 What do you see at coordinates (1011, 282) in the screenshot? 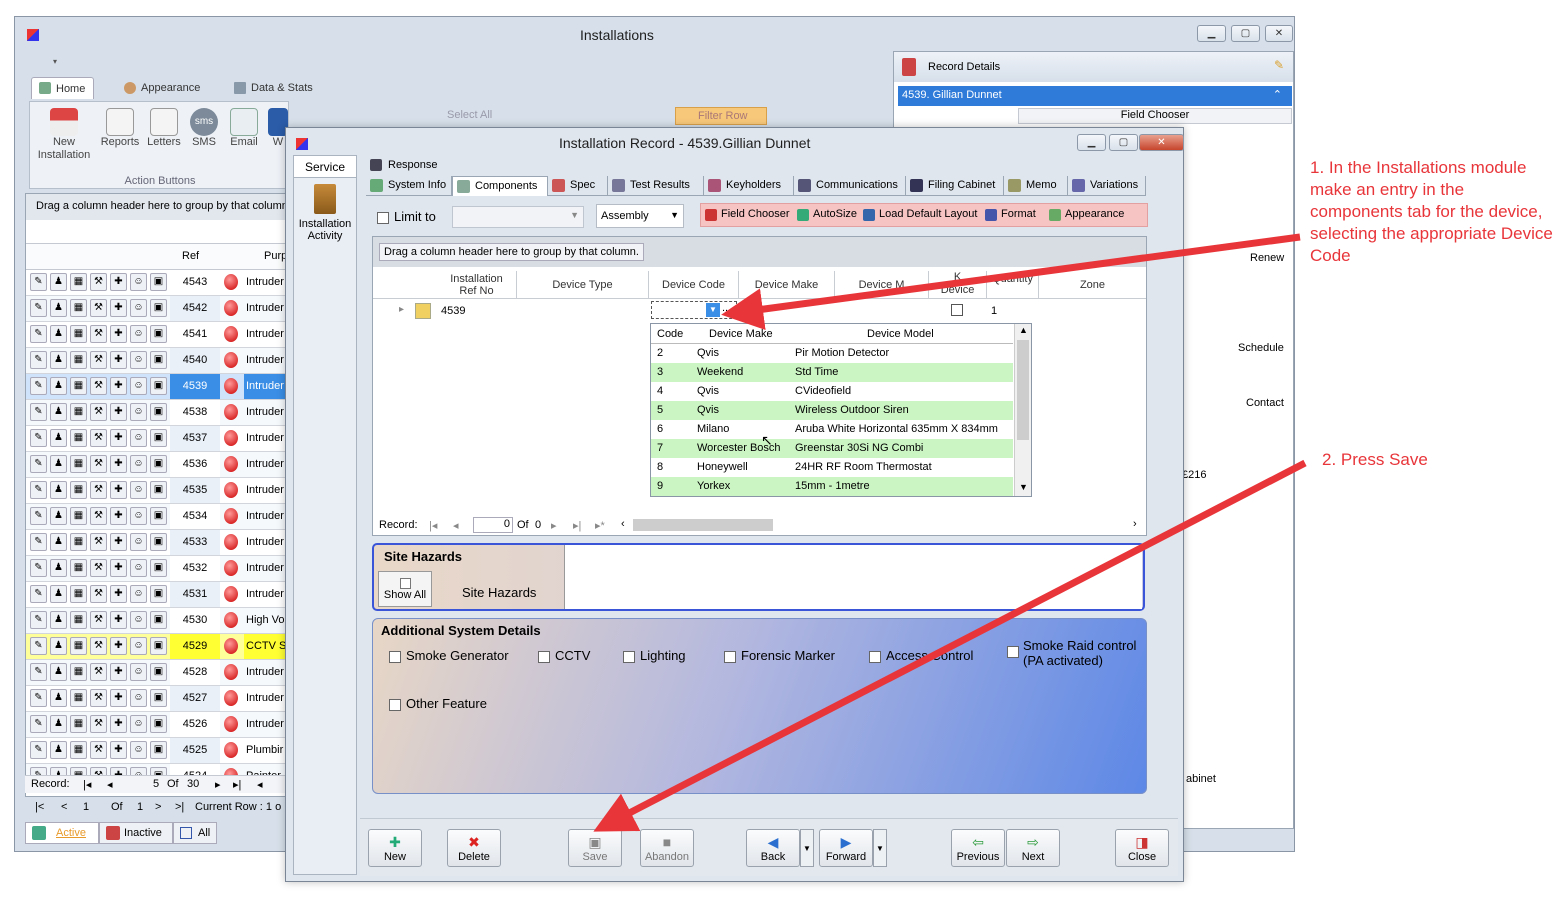
I see `arrow-to-device-code` at bounding box center [1011, 282].